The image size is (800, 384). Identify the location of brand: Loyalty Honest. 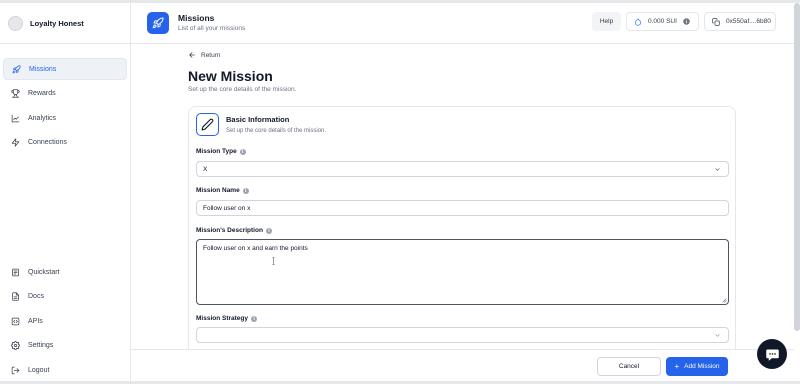
(65, 23).